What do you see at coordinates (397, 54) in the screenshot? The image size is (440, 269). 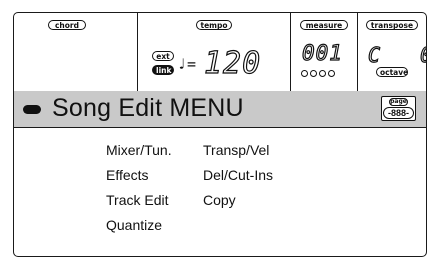 I see `transpose-value: C 0` at bounding box center [397, 54].